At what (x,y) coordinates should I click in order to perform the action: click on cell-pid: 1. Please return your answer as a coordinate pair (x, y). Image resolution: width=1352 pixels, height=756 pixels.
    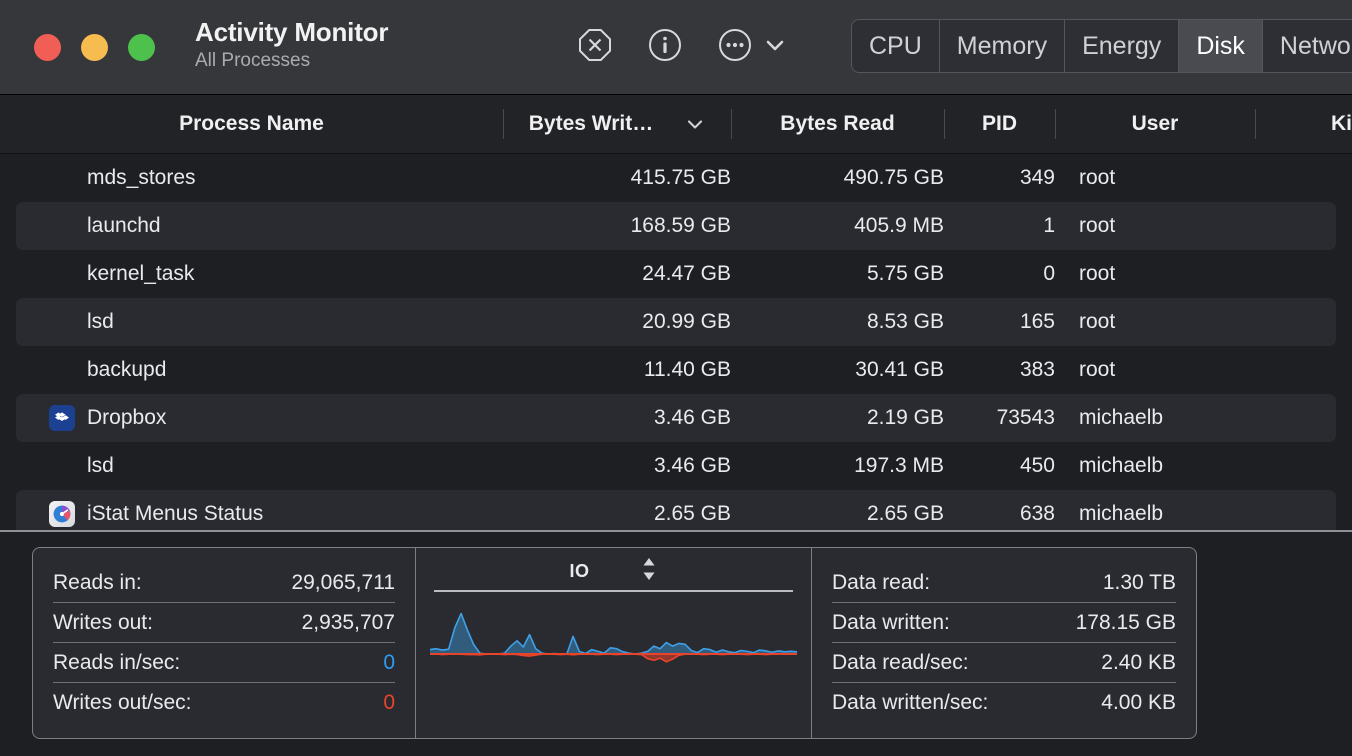
    Looking at the image, I should click on (1049, 225).